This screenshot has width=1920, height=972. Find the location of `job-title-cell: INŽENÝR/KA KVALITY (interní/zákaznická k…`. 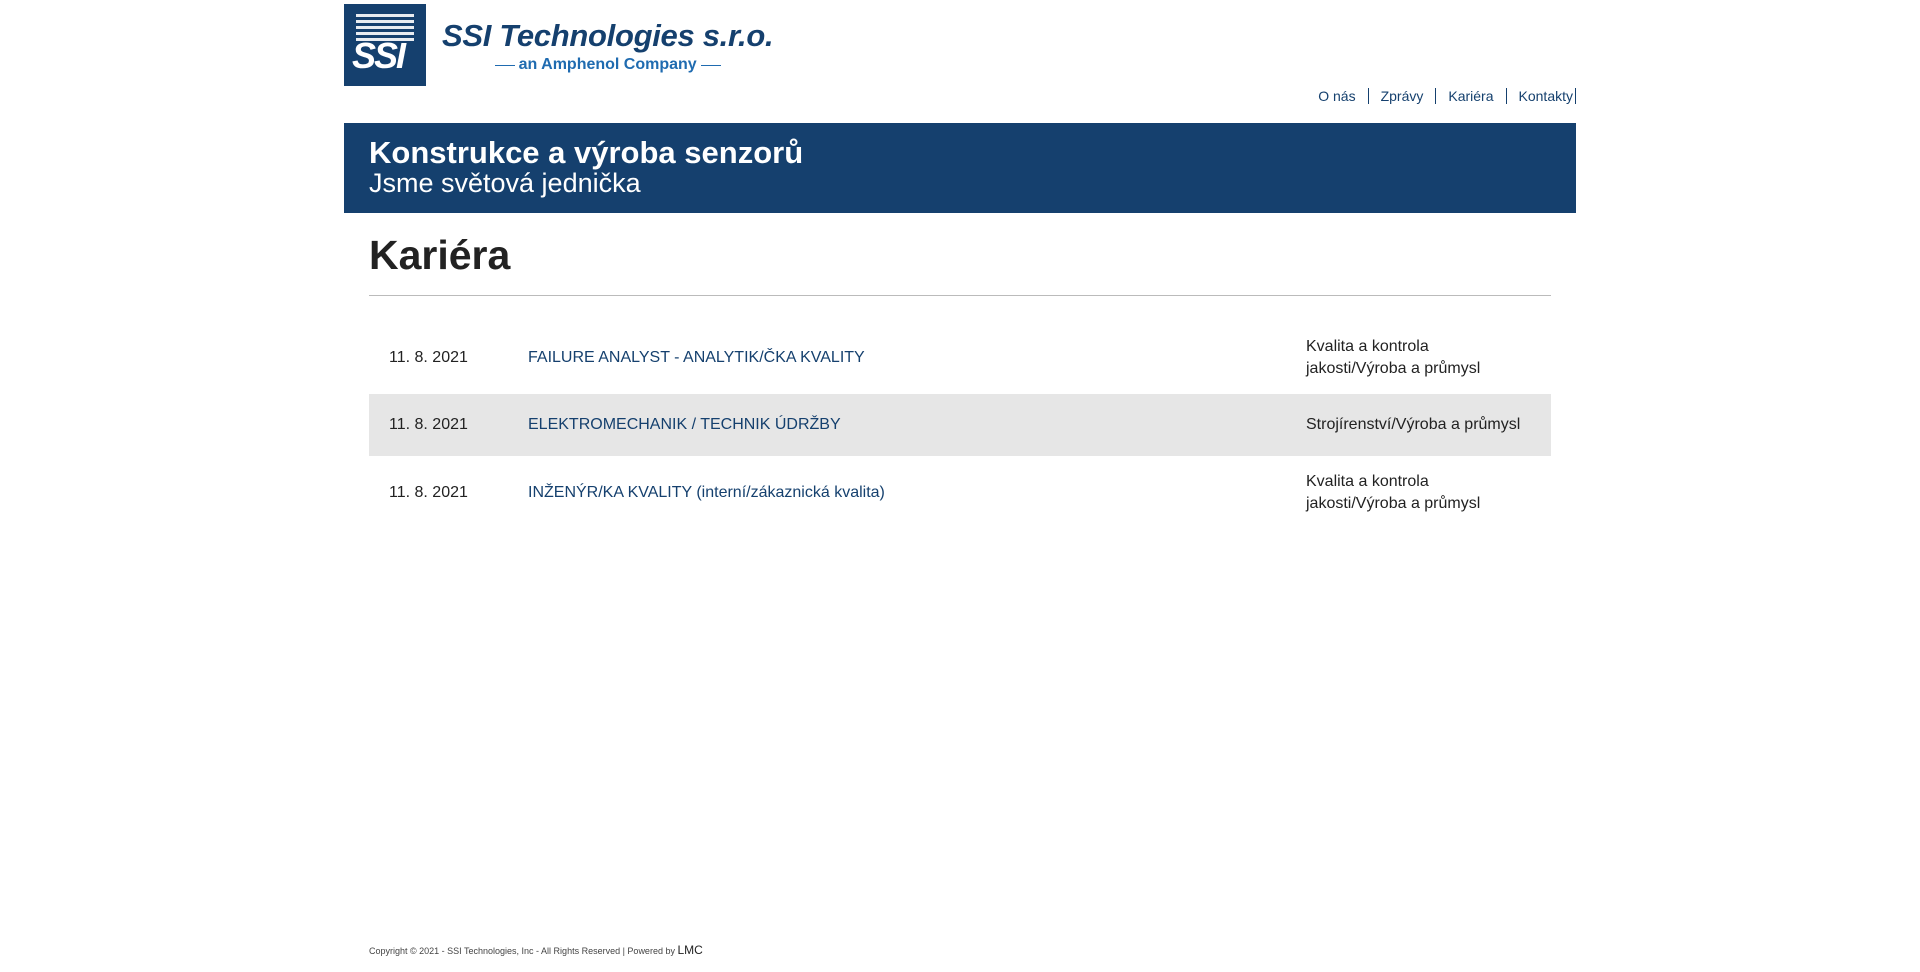

job-title-cell: INŽENÝR/KA KVALITY (interní/zákaznická k… is located at coordinates (917, 492).